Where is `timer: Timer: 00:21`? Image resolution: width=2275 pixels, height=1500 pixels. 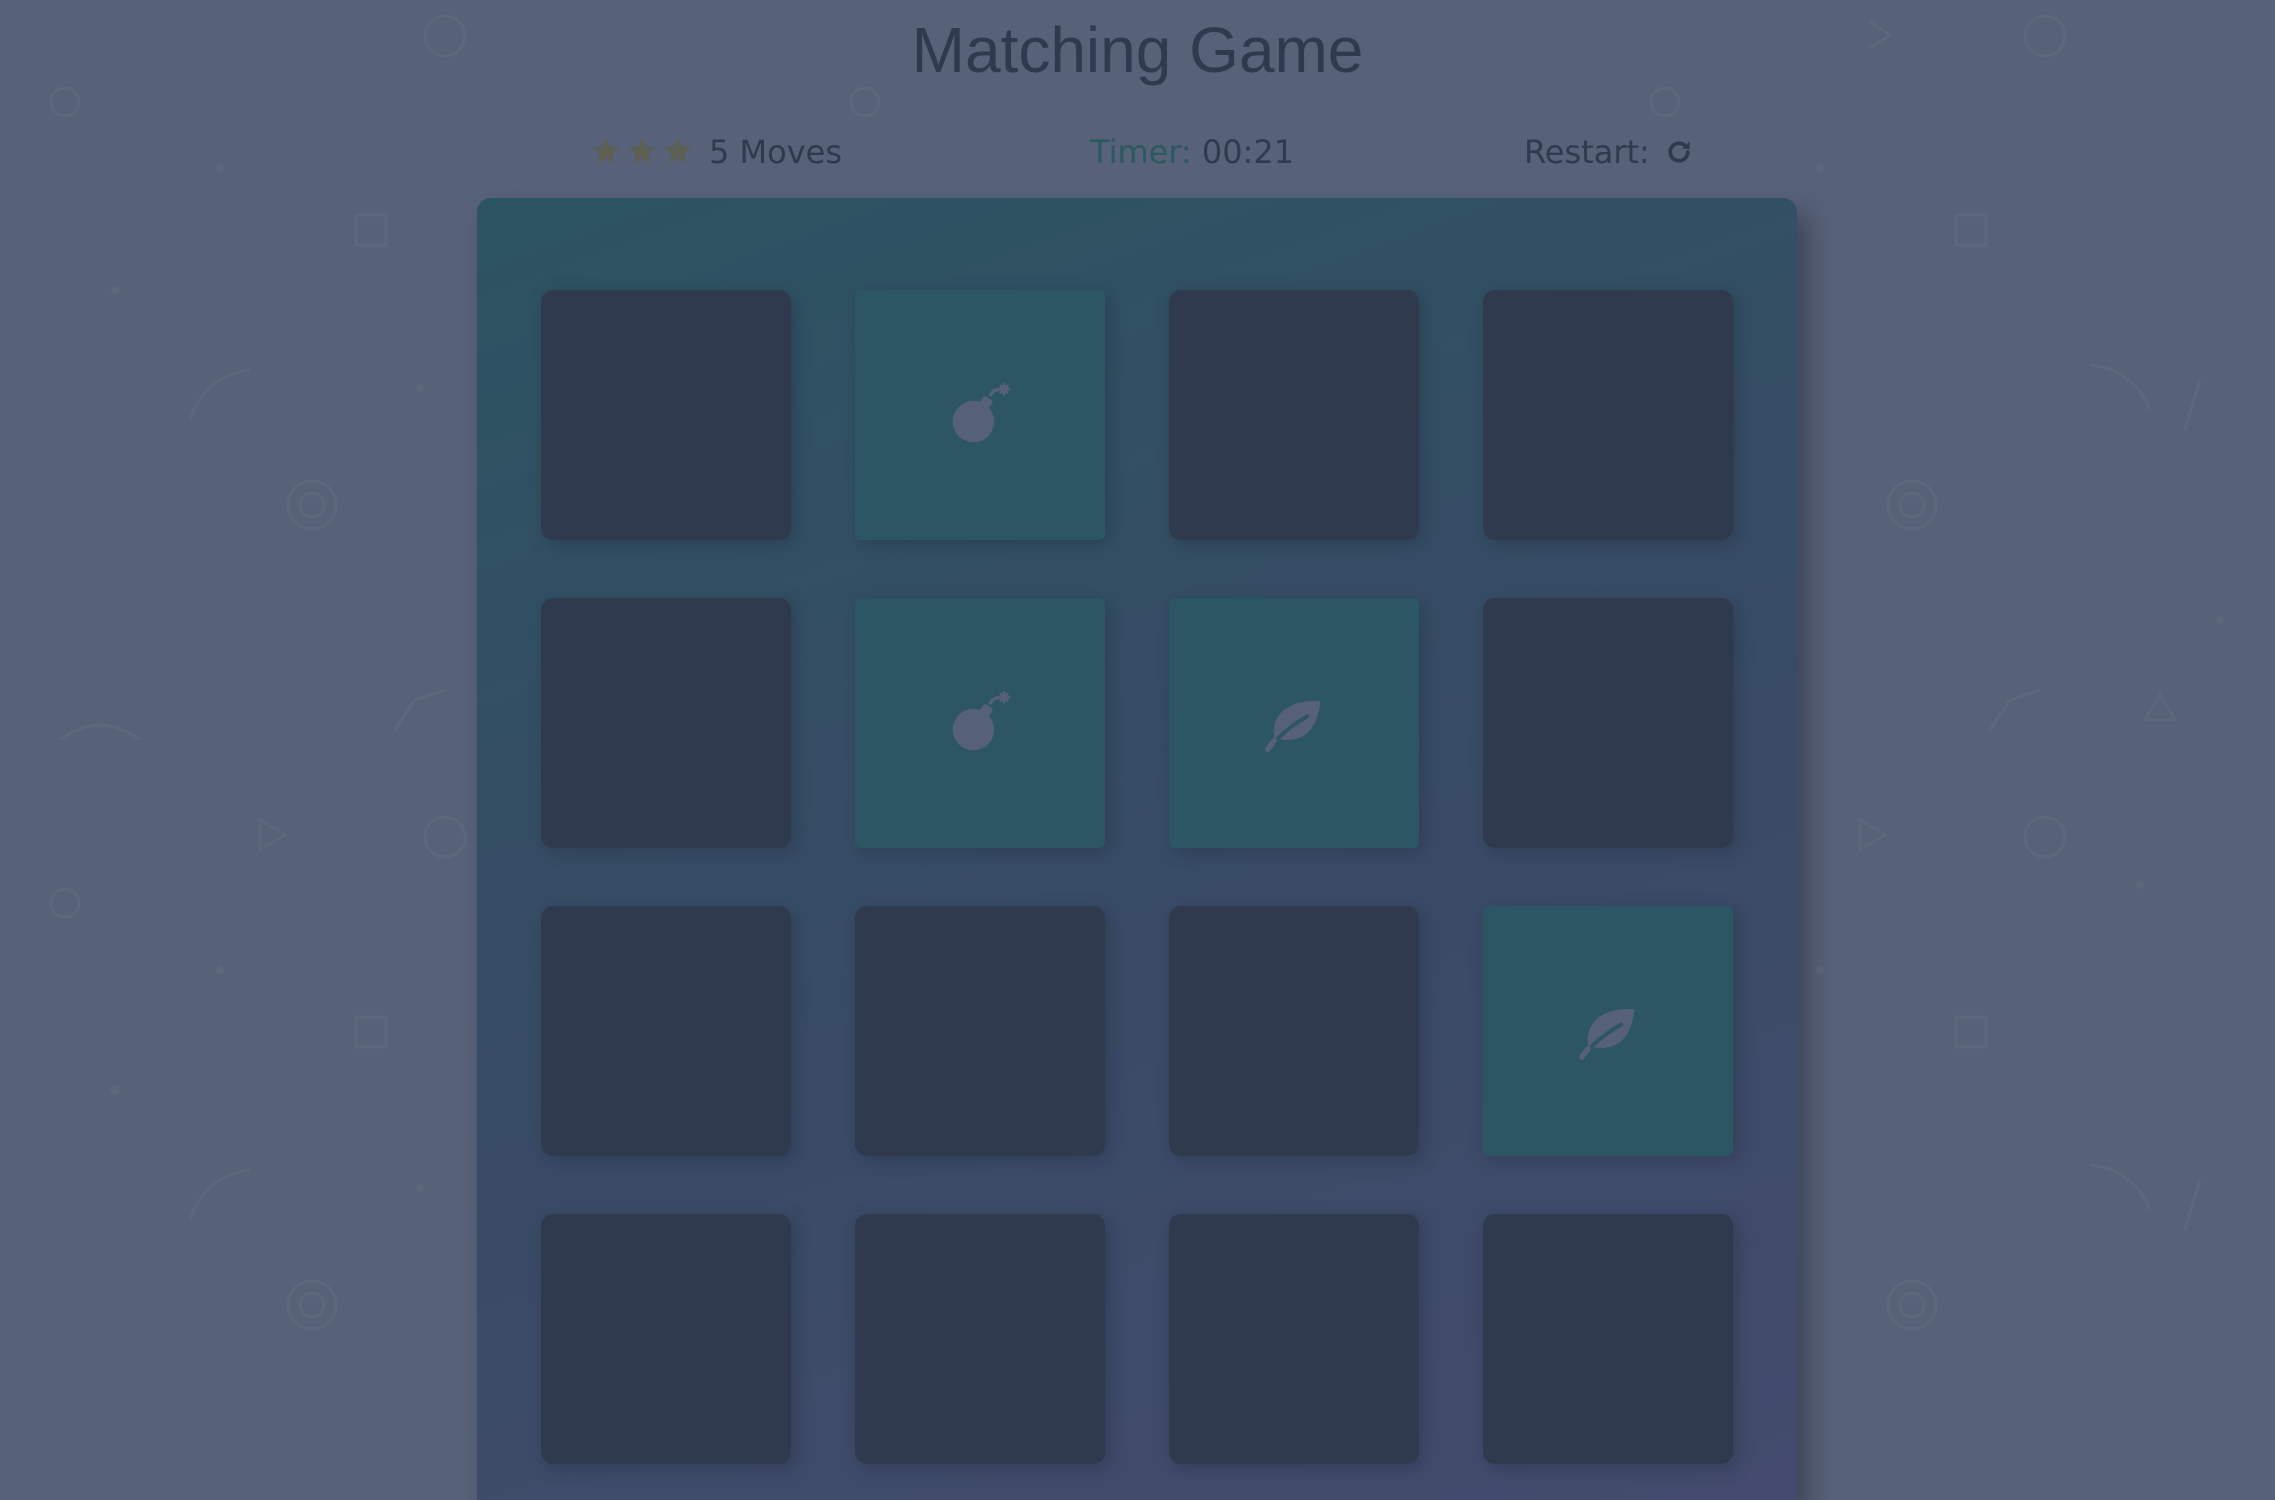 timer: Timer: 00:21 is located at coordinates (1192, 152).